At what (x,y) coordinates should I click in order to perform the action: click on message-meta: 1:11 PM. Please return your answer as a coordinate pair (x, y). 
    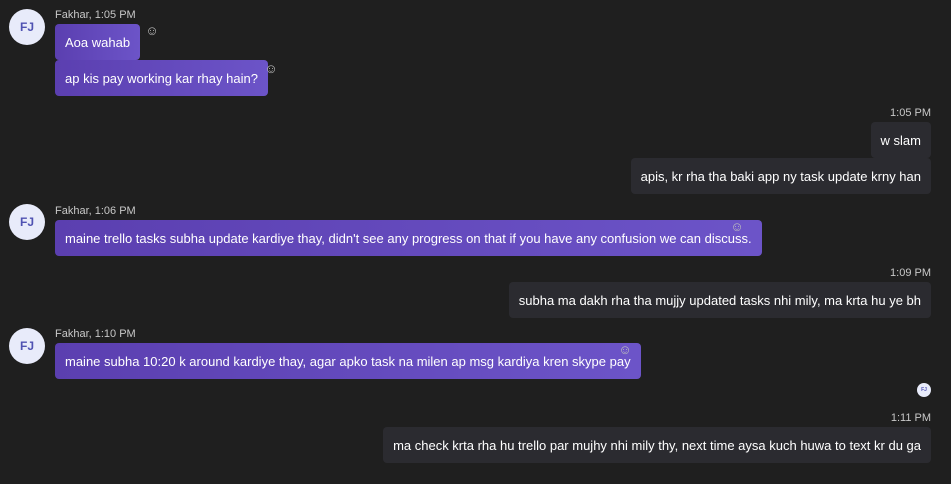
    Looking at the image, I should click on (910, 418).